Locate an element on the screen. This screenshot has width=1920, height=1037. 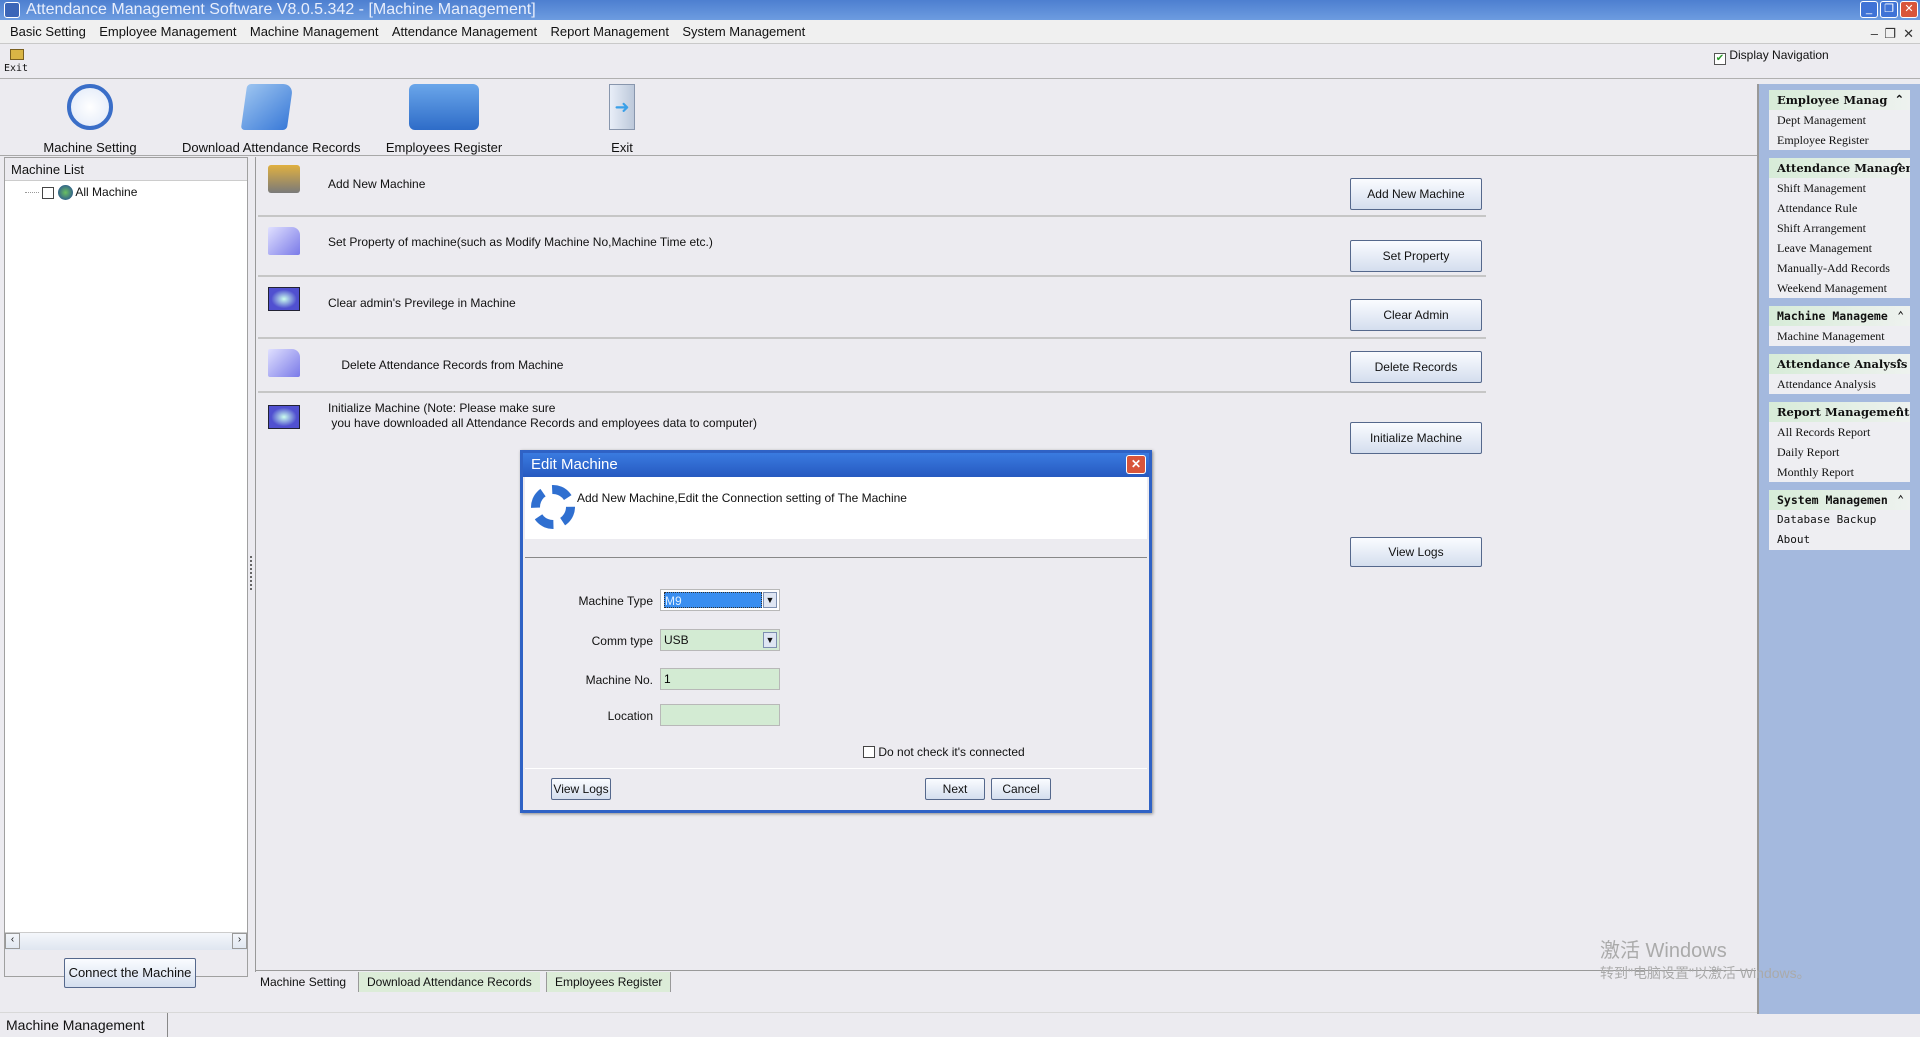
toolbar-machine-setting: Machine Setting is located at coordinates (90, 119).